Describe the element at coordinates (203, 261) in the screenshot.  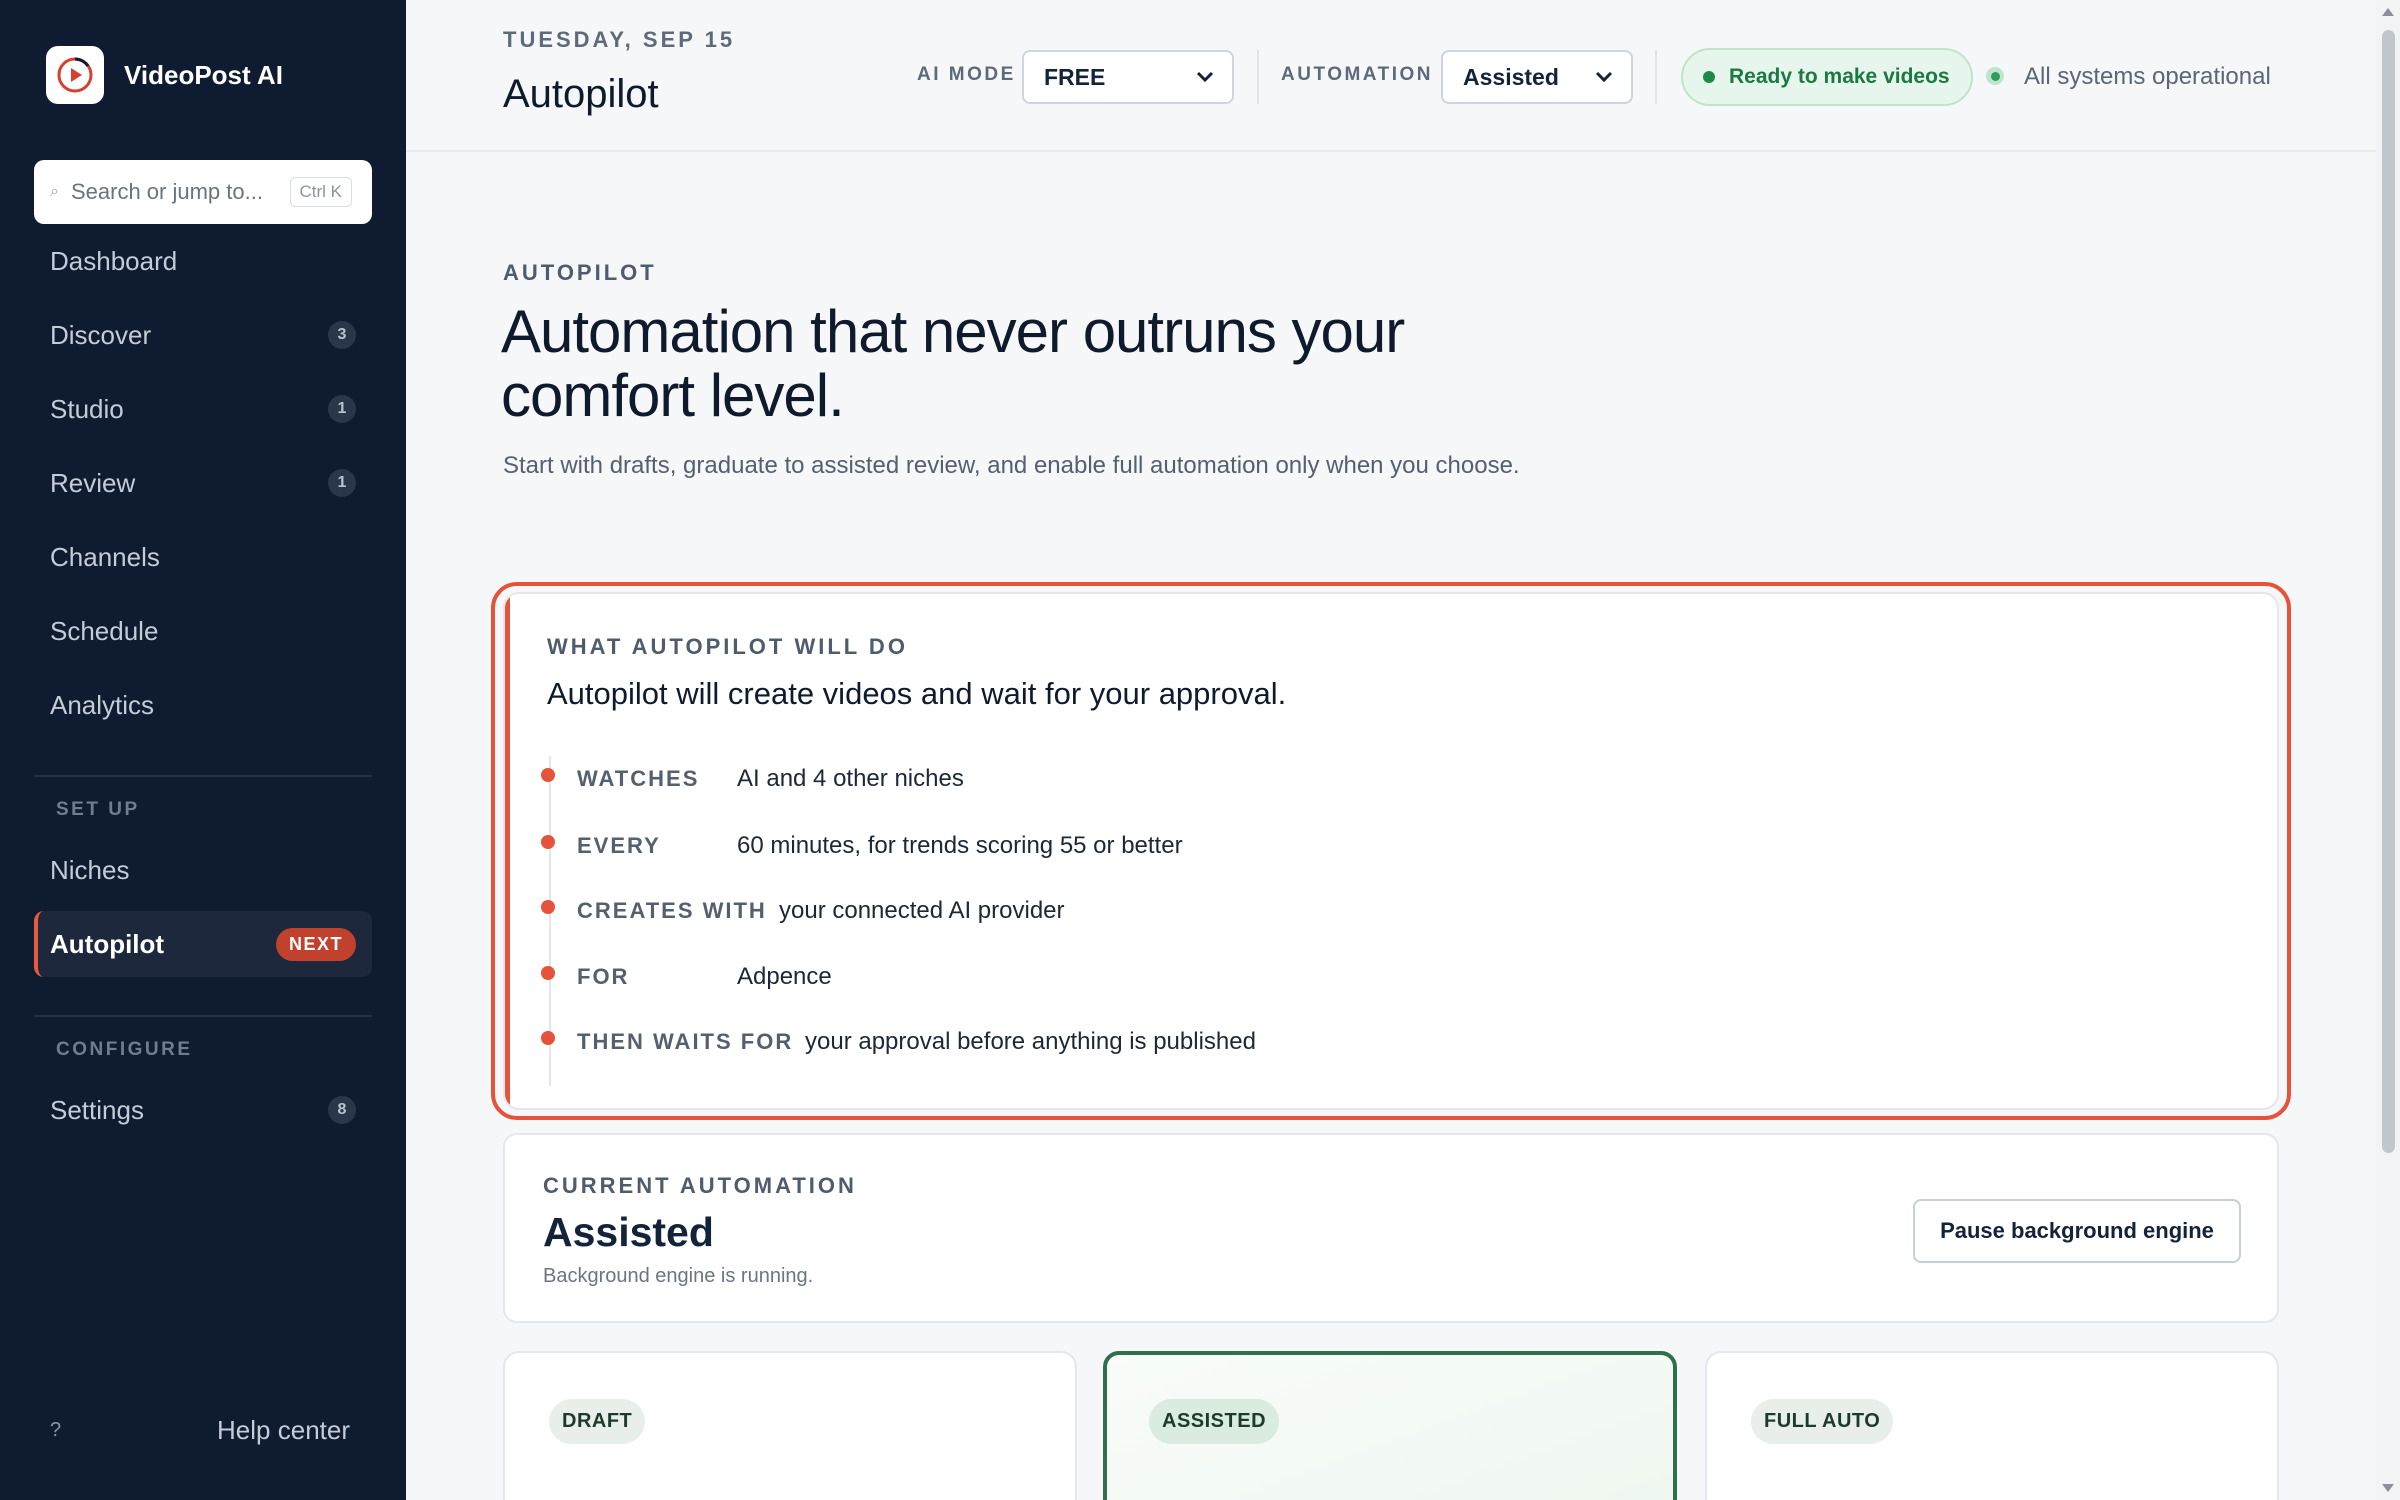
I see `sidebar-item-dashboard: Dashboard` at that location.